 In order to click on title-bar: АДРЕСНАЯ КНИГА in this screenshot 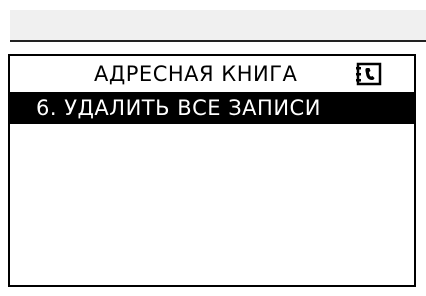, I will do `click(212, 74)`.